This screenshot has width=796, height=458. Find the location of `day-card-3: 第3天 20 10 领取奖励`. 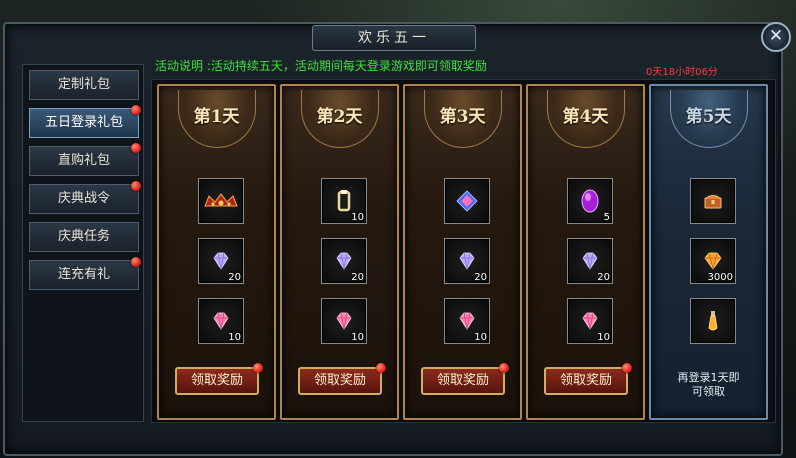

day-card-3: 第3天 20 10 领取奖励 is located at coordinates (462, 252).